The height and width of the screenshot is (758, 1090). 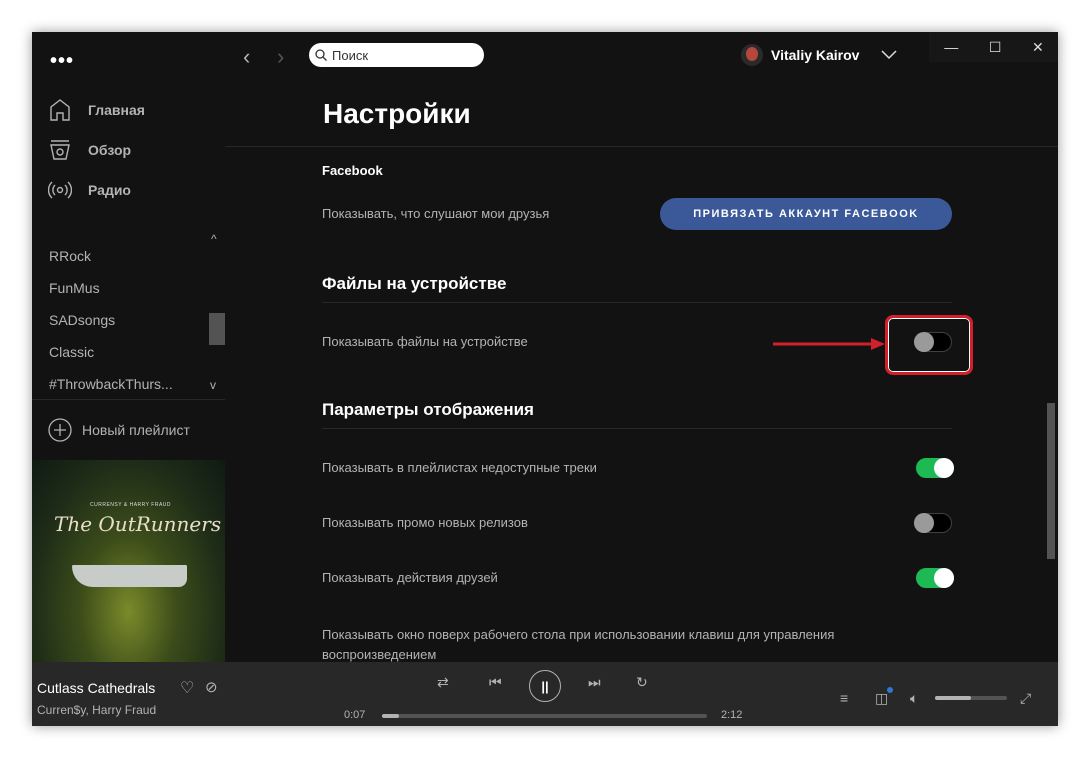 What do you see at coordinates (425, 522) in the screenshot?
I see `release-promo-label: Показывать промо новых релизов` at bounding box center [425, 522].